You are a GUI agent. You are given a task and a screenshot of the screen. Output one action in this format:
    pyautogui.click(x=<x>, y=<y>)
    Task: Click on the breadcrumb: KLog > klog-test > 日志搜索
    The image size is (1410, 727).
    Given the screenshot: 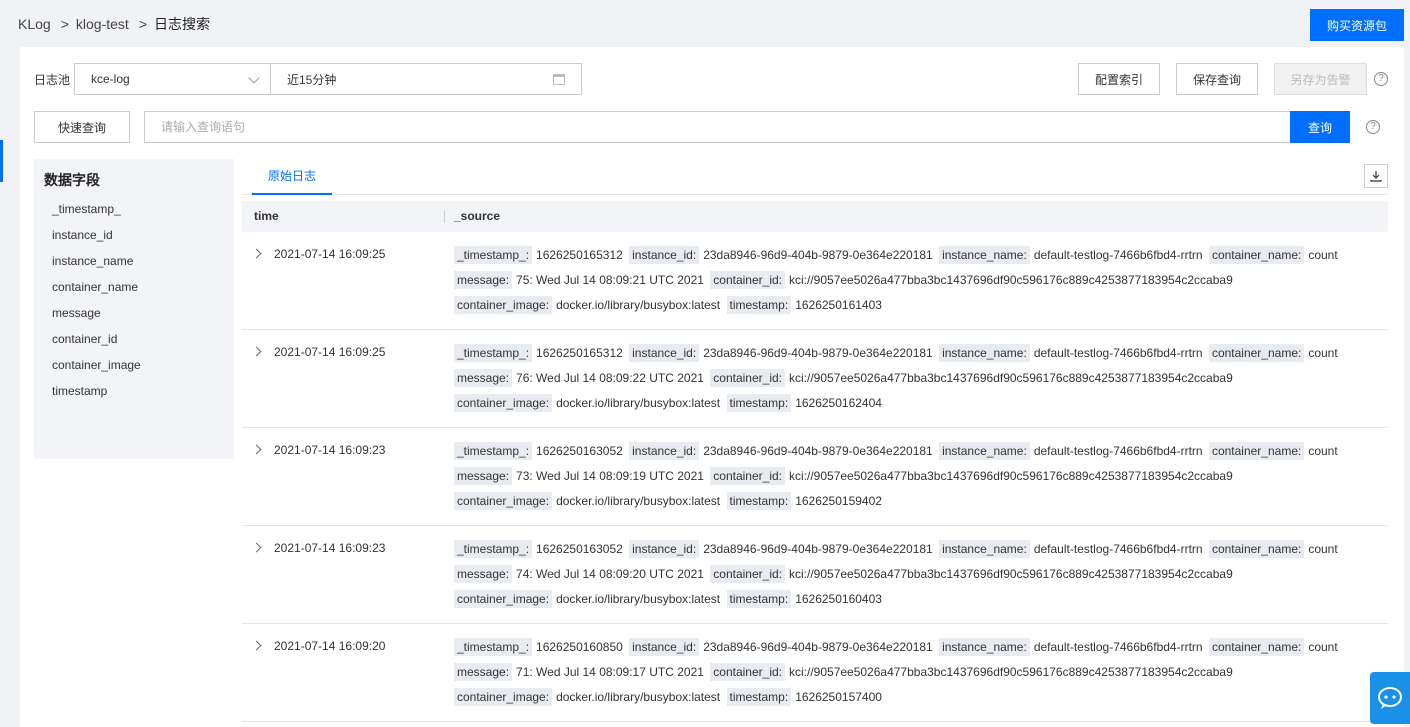 What is the action you would take?
    pyautogui.click(x=114, y=24)
    